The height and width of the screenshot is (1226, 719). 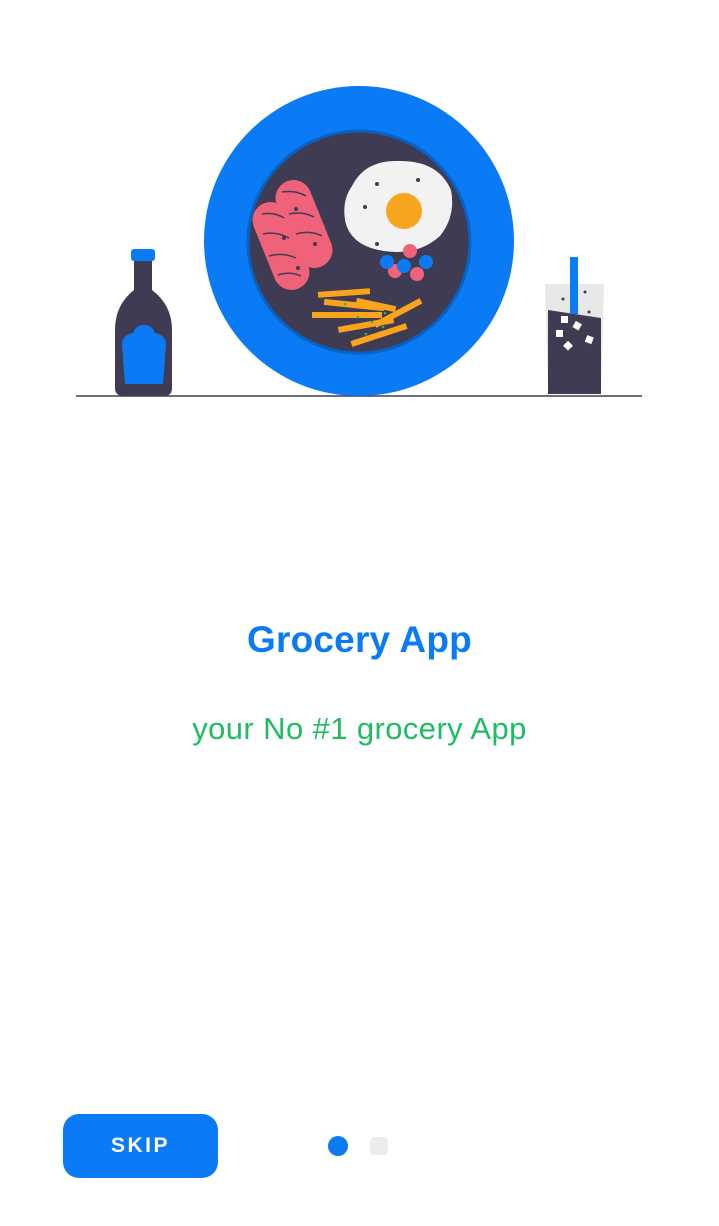 What do you see at coordinates (359, 639) in the screenshot?
I see `onboarding-title: Grocery App` at bounding box center [359, 639].